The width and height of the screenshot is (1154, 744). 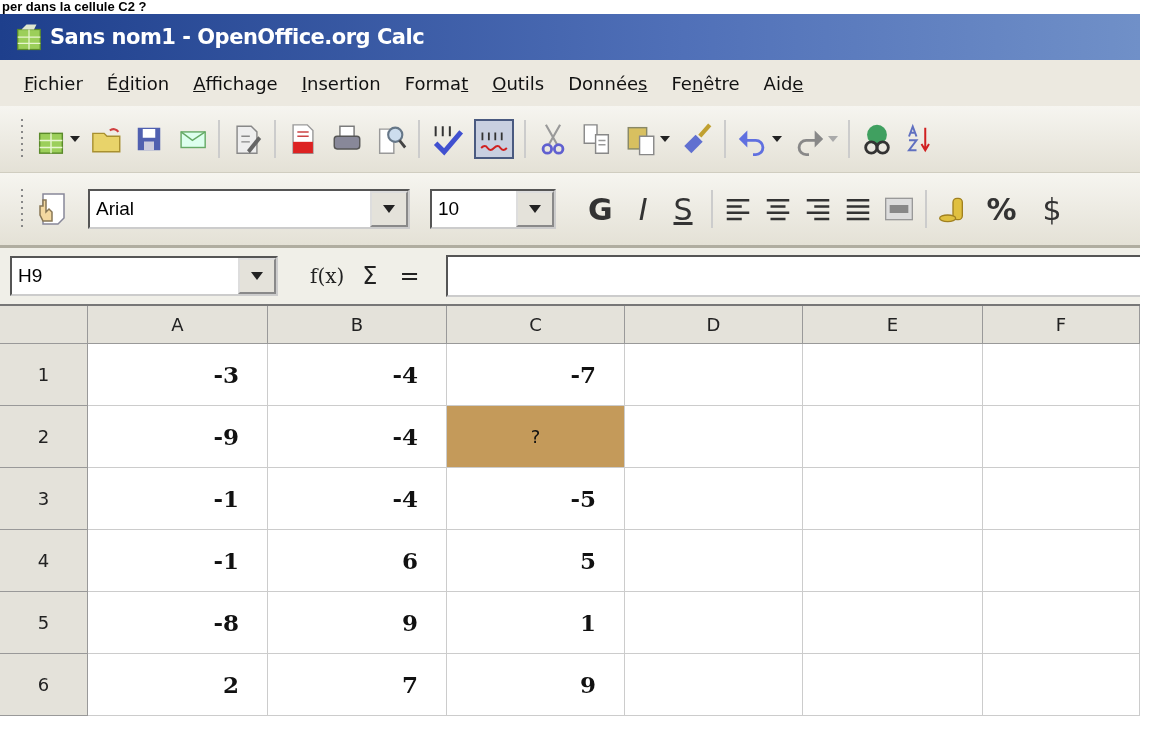 What do you see at coordinates (714, 325) in the screenshot?
I see `column-header: D` at bounding box center [714, 325].